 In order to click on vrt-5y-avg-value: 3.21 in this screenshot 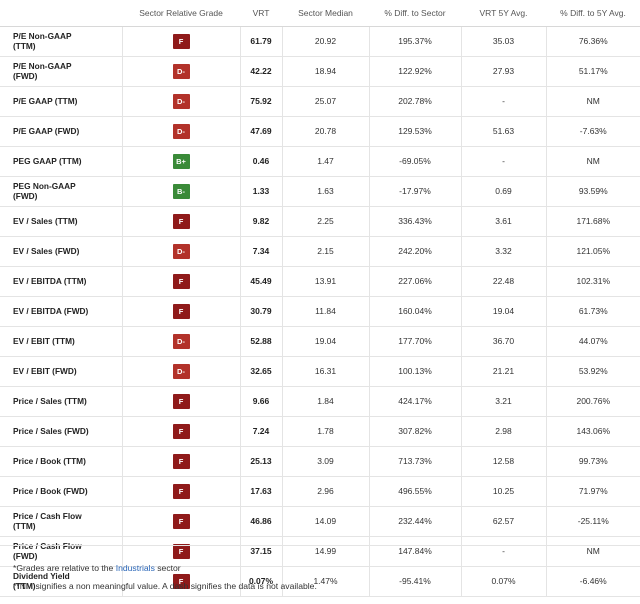, I will do `click(504, 401)`.